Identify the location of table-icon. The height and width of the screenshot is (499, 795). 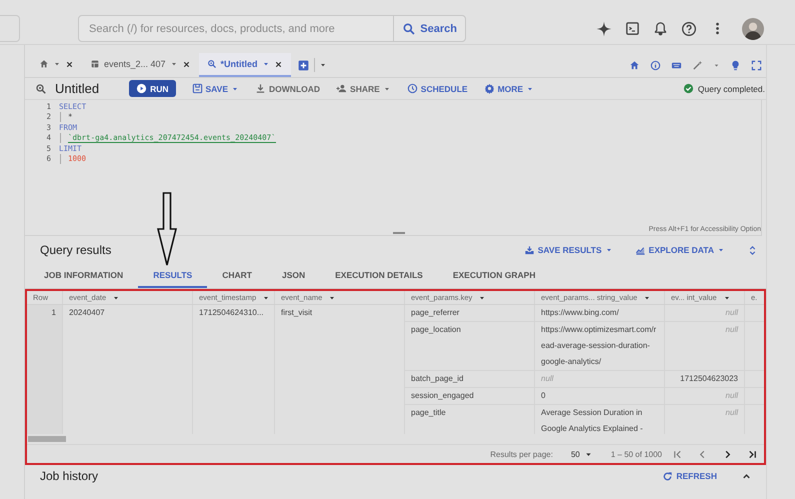
(95, 64).